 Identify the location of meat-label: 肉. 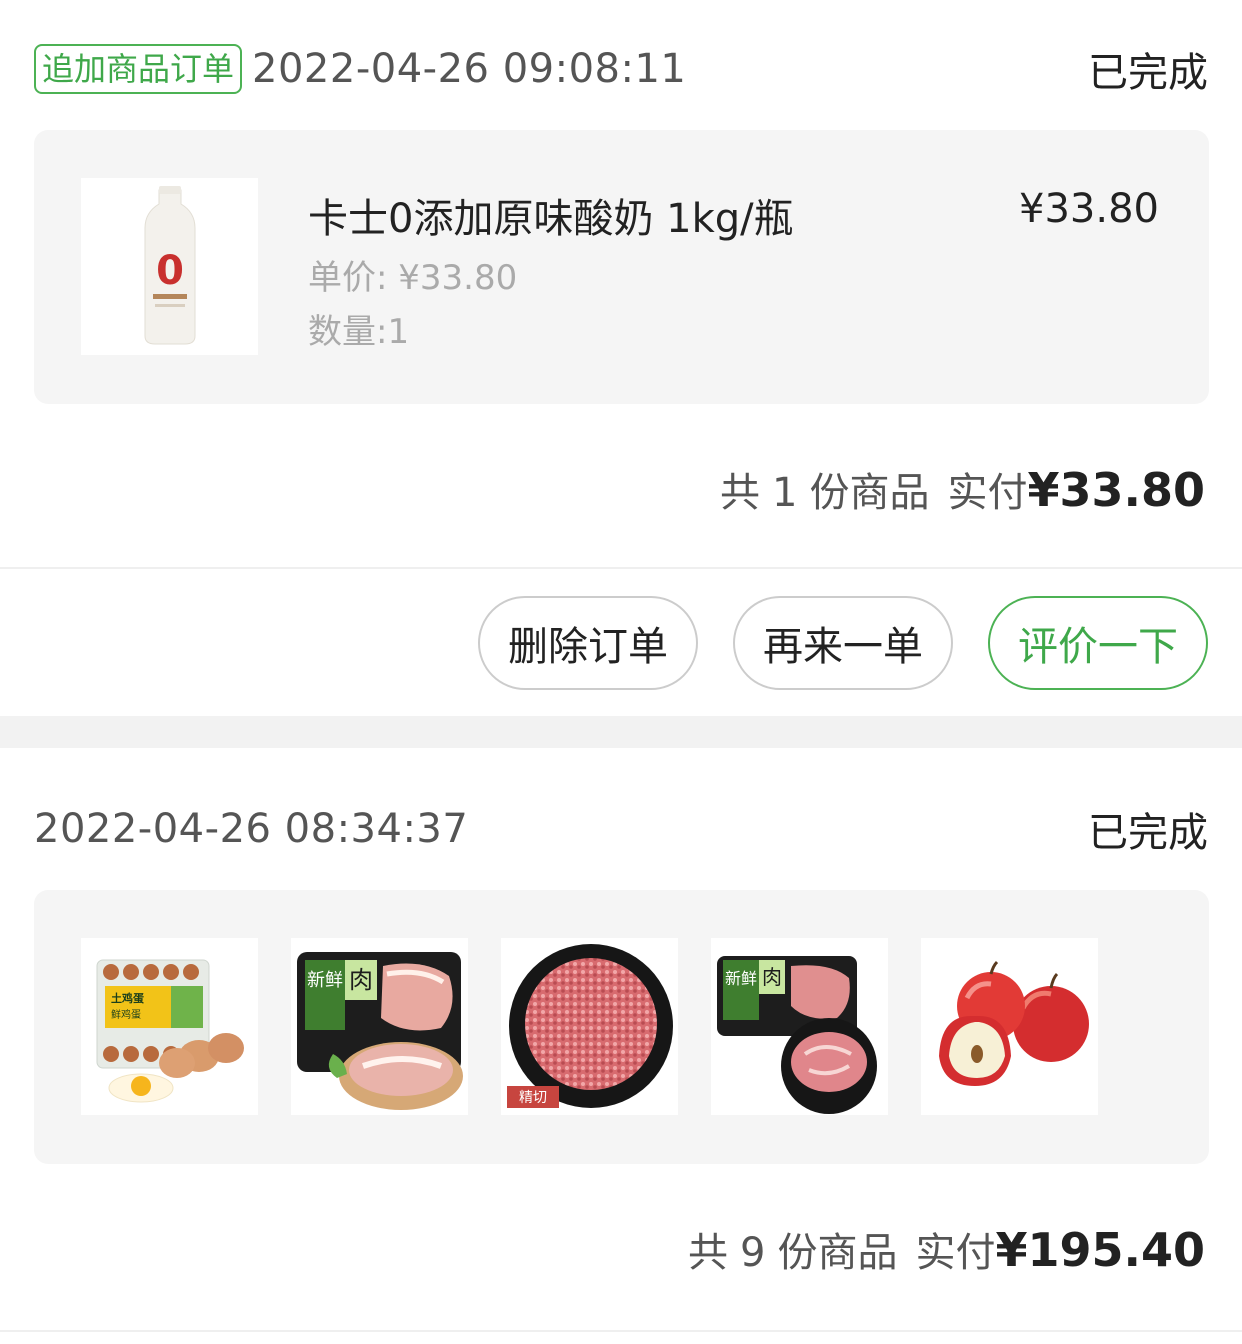
(361, 980).